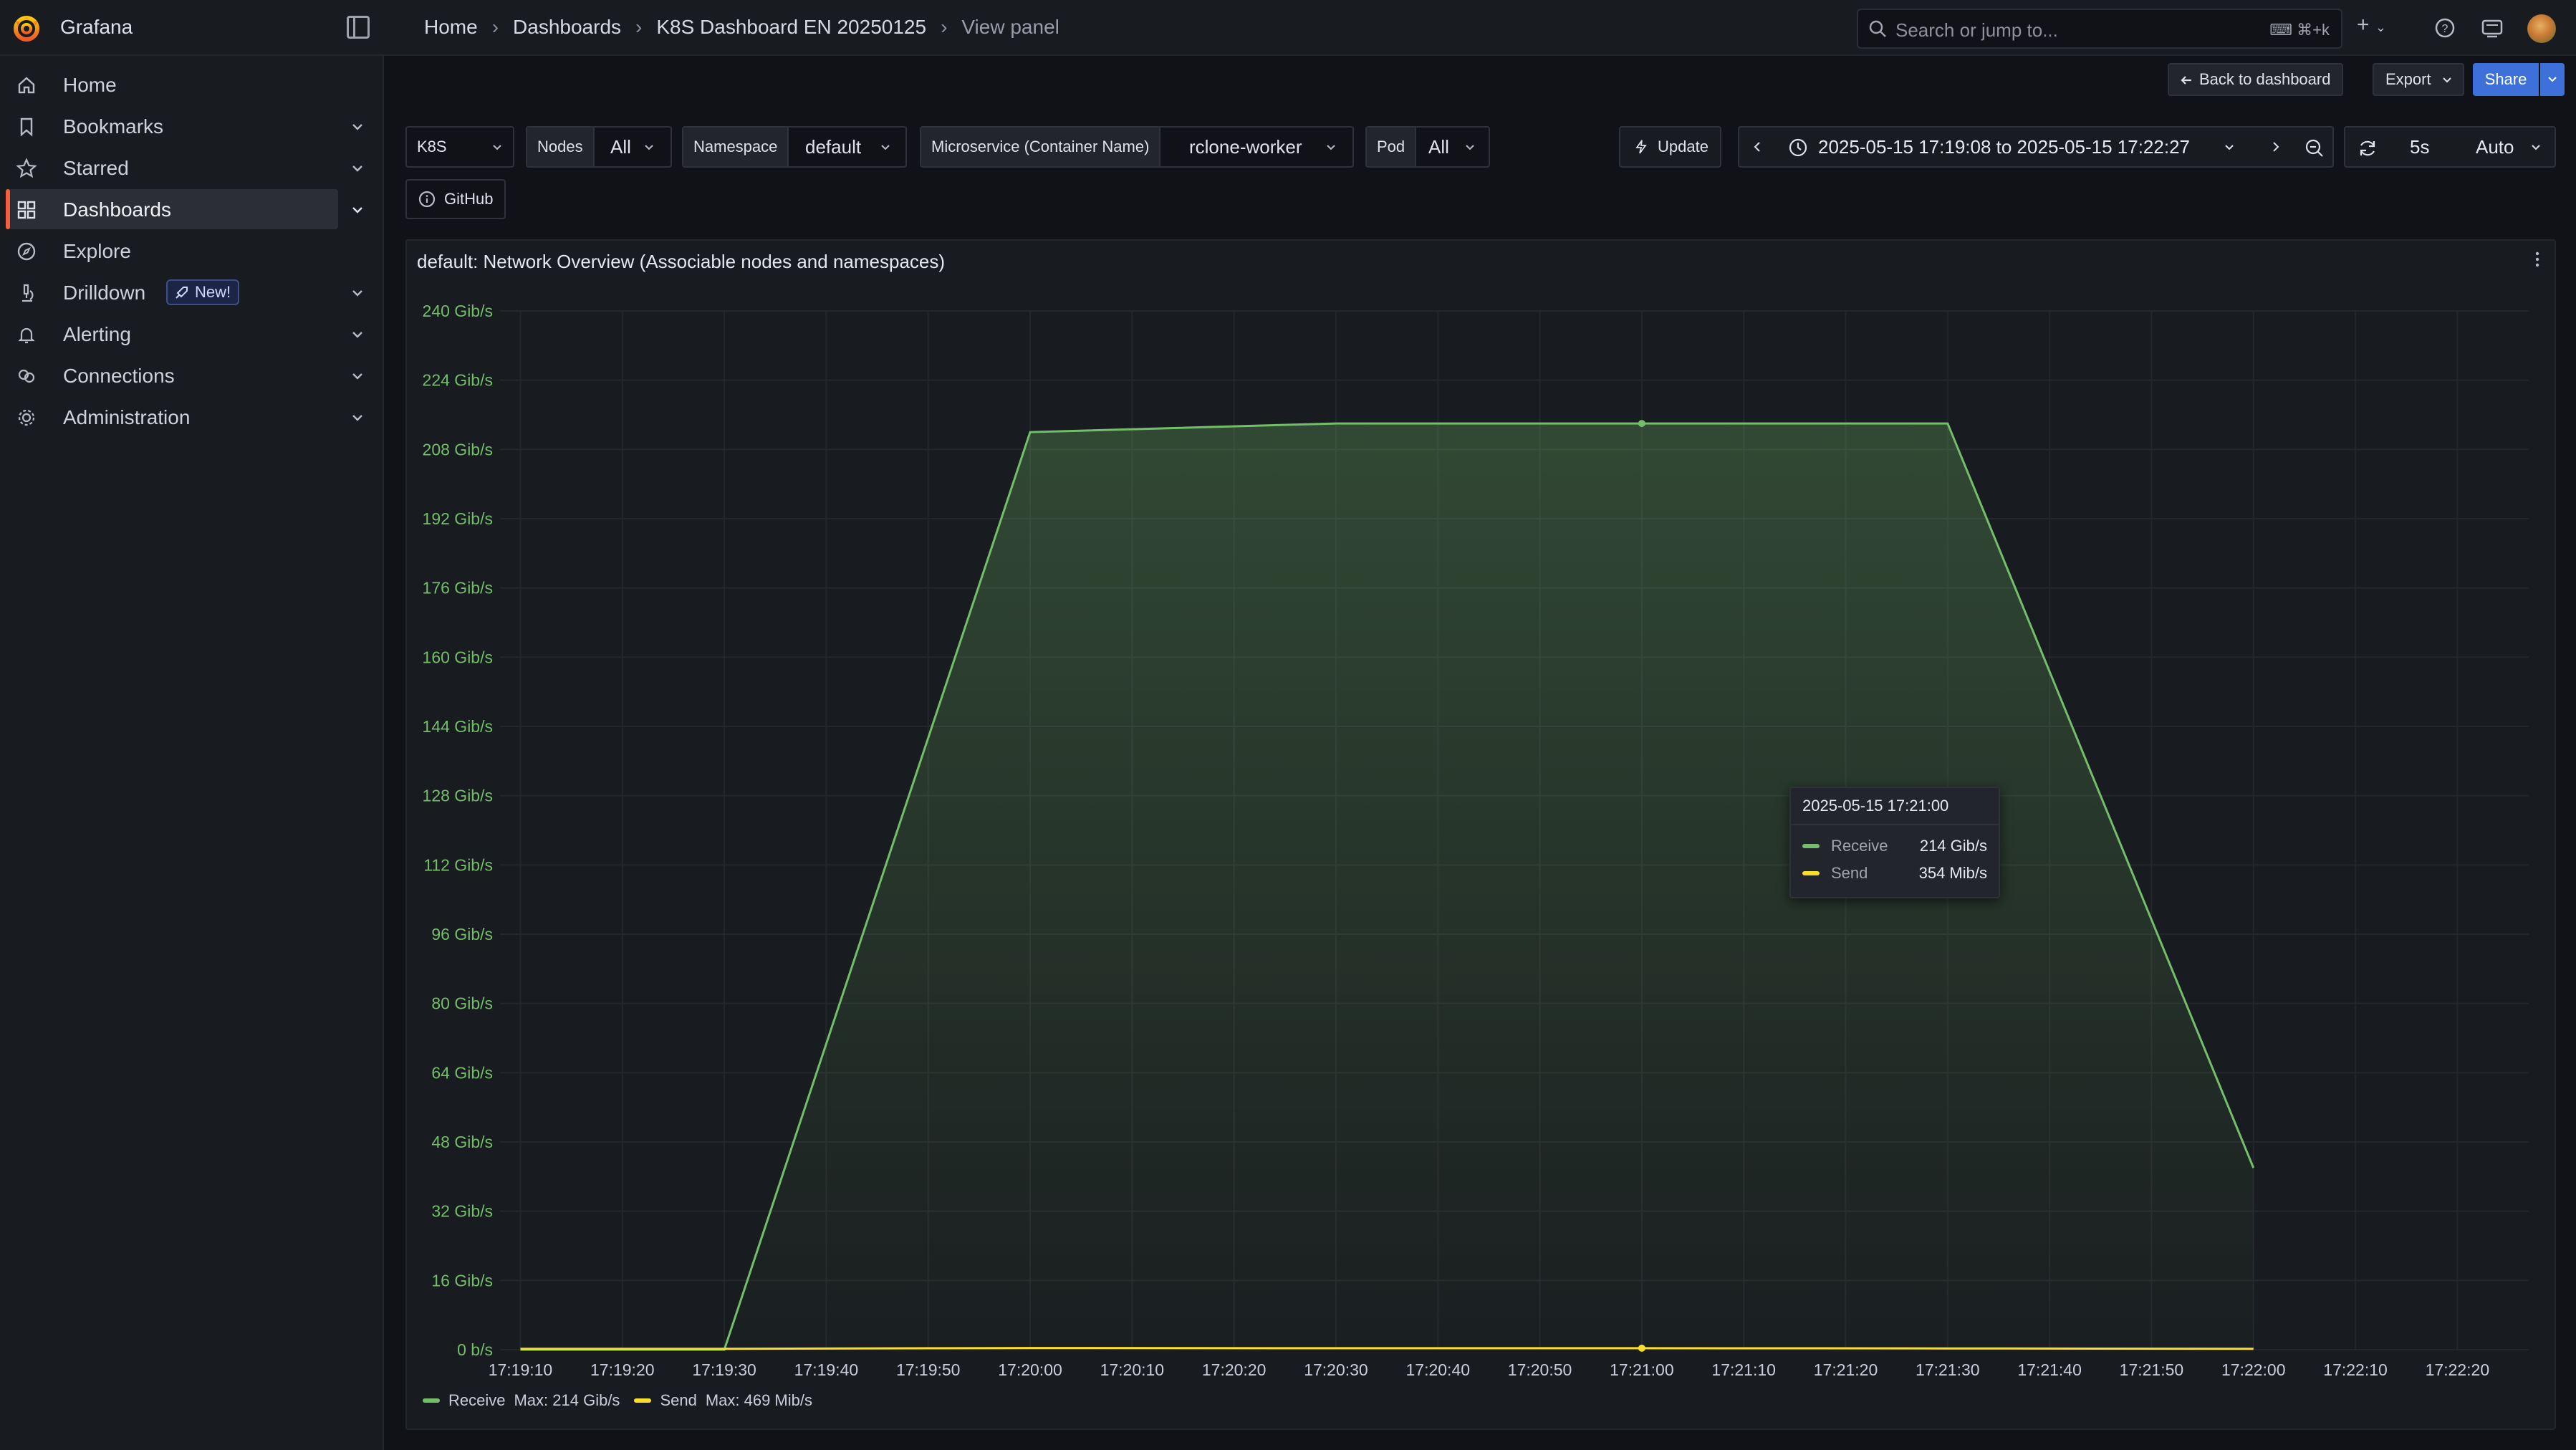  Describe the element at coordinates (2275, 146) in the screenshot. I see `chevron-right-icon` at that location.